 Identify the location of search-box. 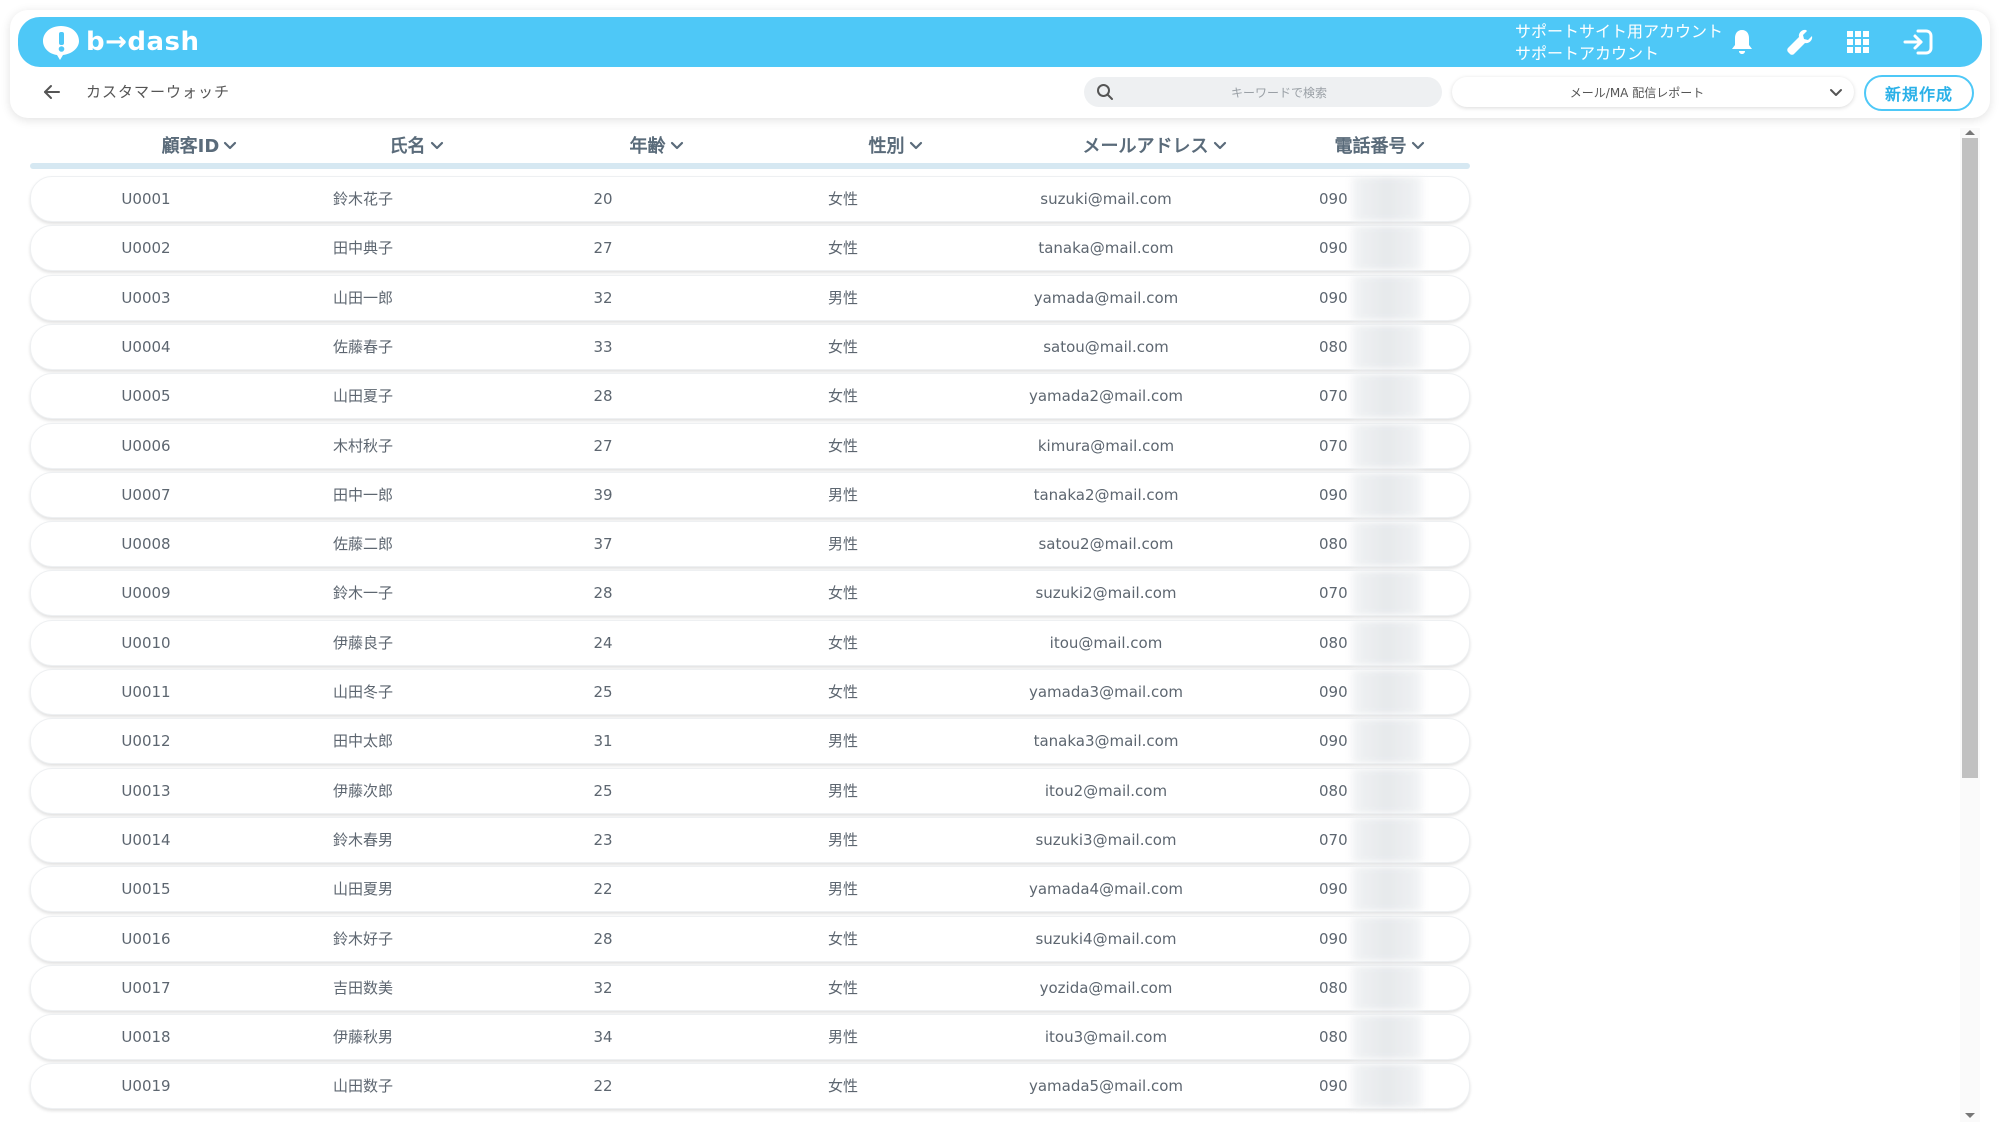
(1263, 93).